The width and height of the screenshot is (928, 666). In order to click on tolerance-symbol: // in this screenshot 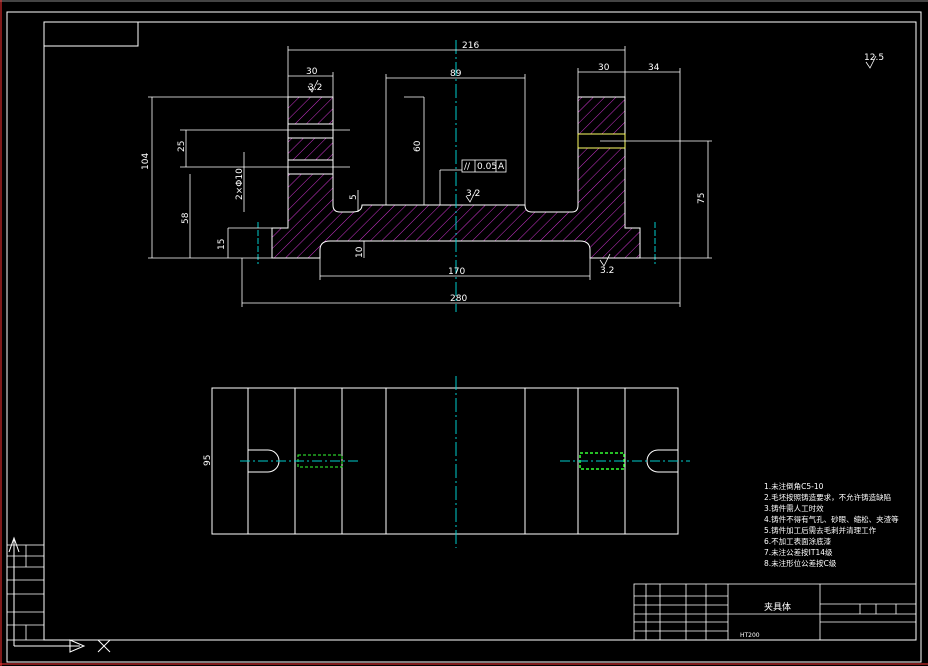, I will do `click(467, 167)`.